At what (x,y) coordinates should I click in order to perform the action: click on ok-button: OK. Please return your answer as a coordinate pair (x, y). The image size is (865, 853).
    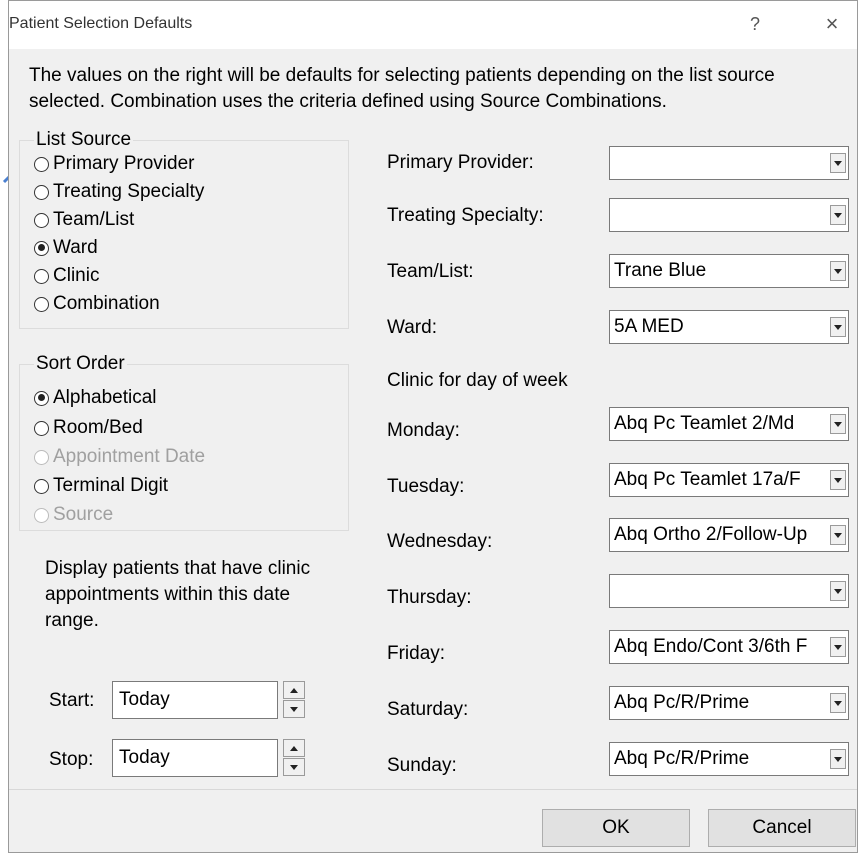
    Looking at the image, I should click on (616, 828).